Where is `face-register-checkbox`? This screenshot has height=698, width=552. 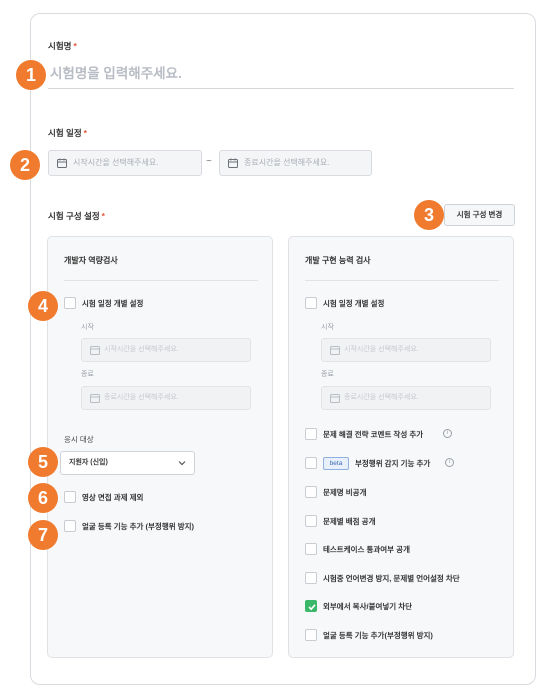 face-register-checkbox is located at coordinates (70, 526).